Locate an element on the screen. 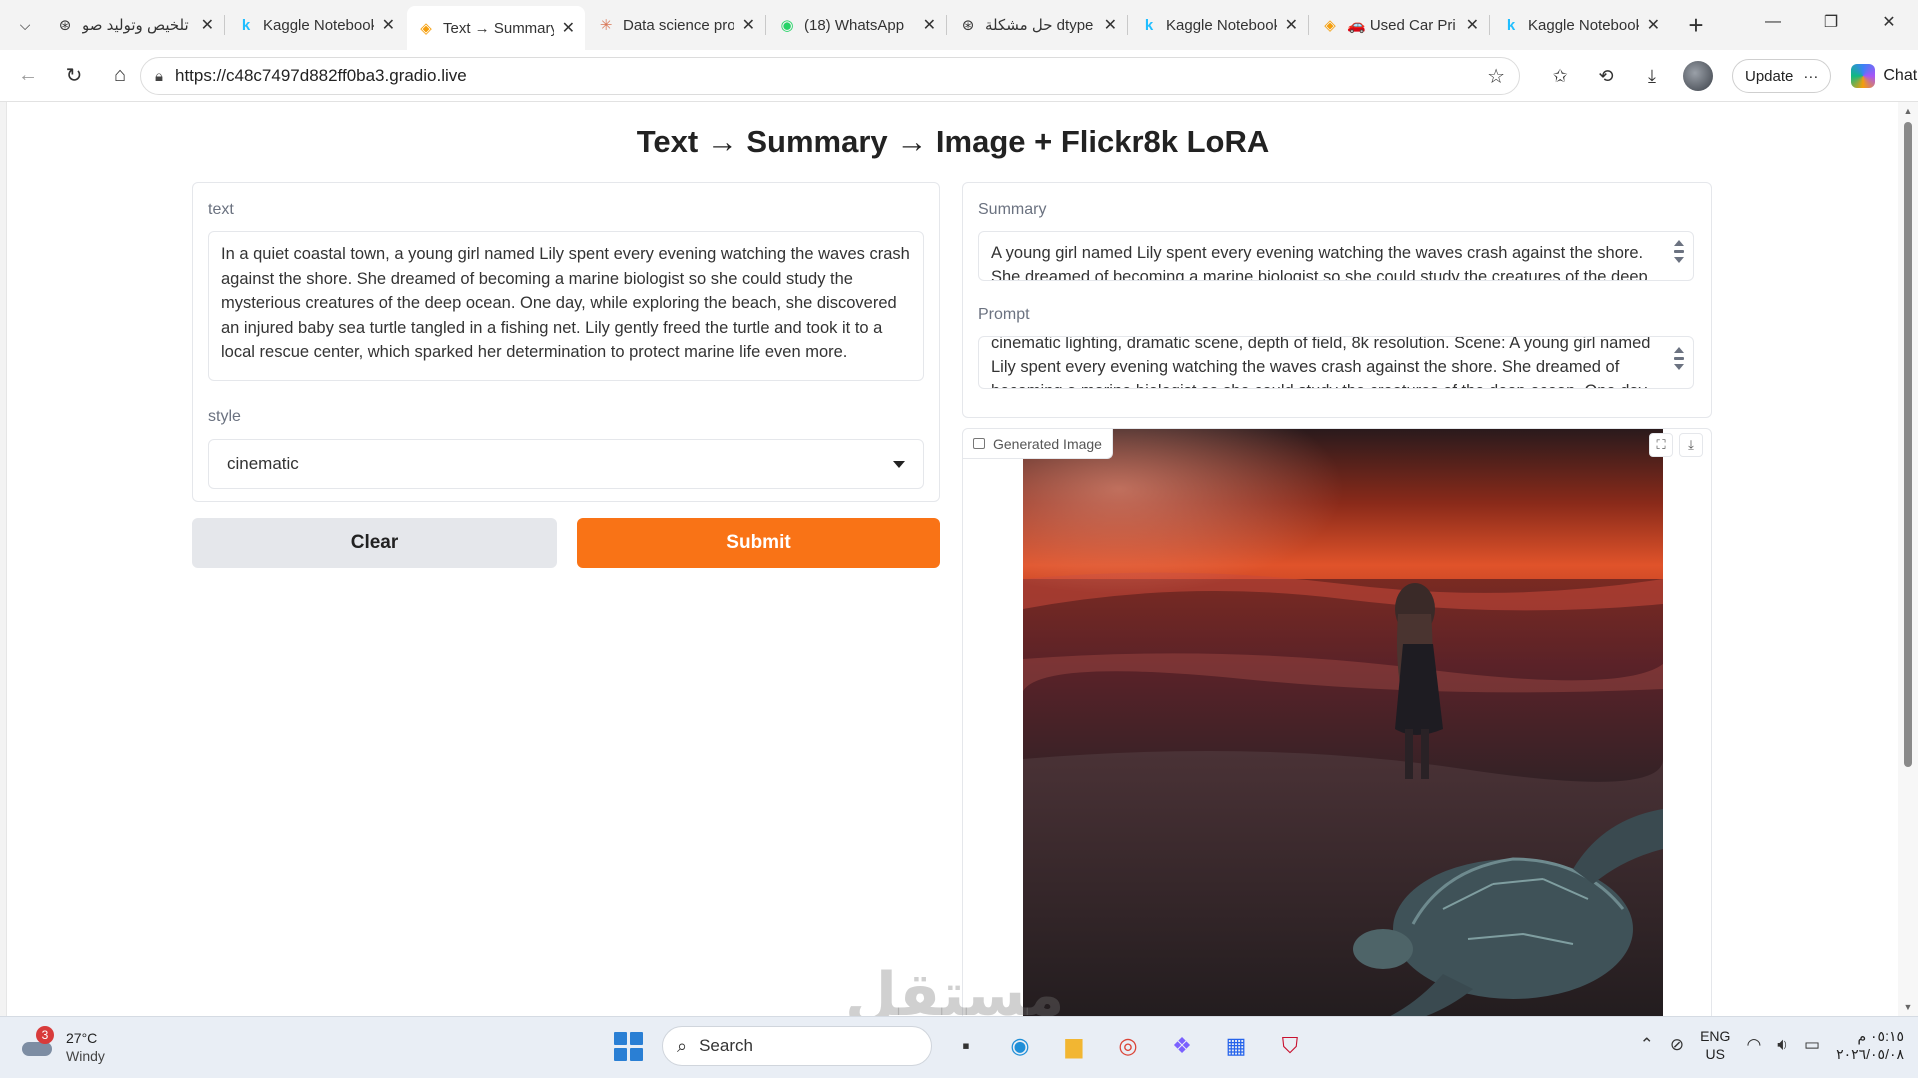 The height and width of the screenshot is (1078, 1918). favorites-button: ✩ is located at coordinates (1560, 76).